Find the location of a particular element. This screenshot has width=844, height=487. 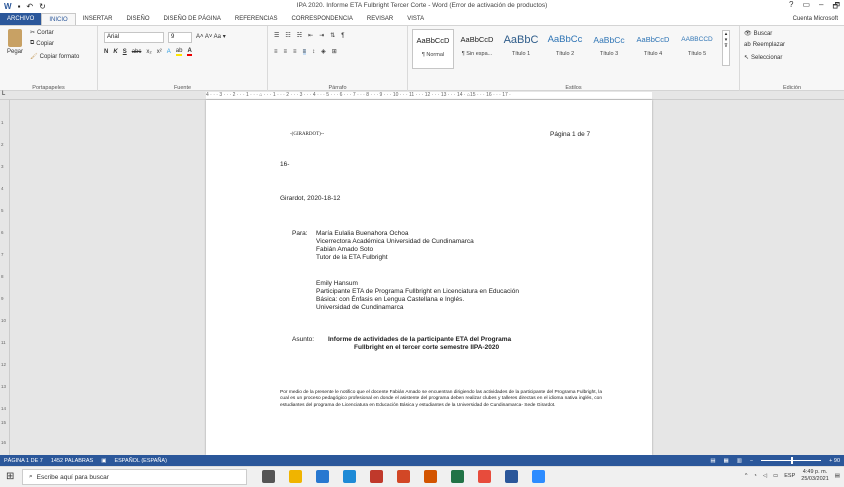

notifications-icon: ▤ is located at coordinates (837, 476).